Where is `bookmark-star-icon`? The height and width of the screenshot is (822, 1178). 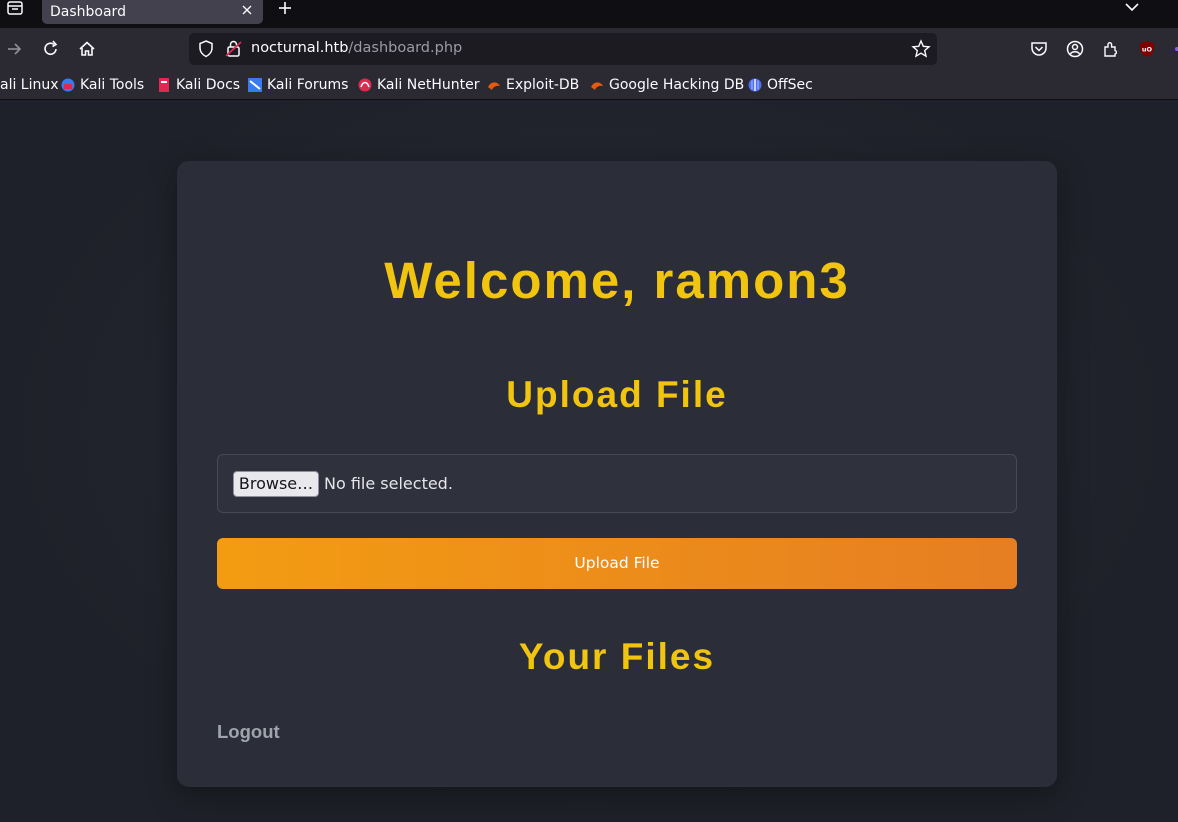
bookmark-star-icon is located at coordinates (921, 49).